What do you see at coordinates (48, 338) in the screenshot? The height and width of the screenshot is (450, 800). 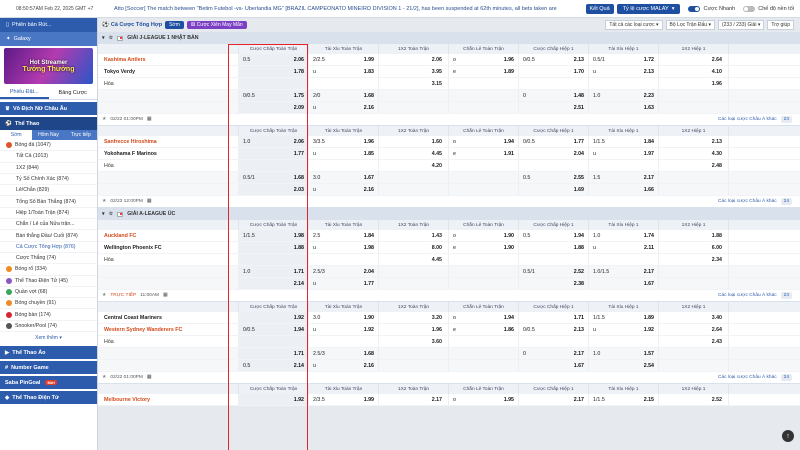 I see `see-more-link: Xem thêm ▾` at bounding box center [48, 338].